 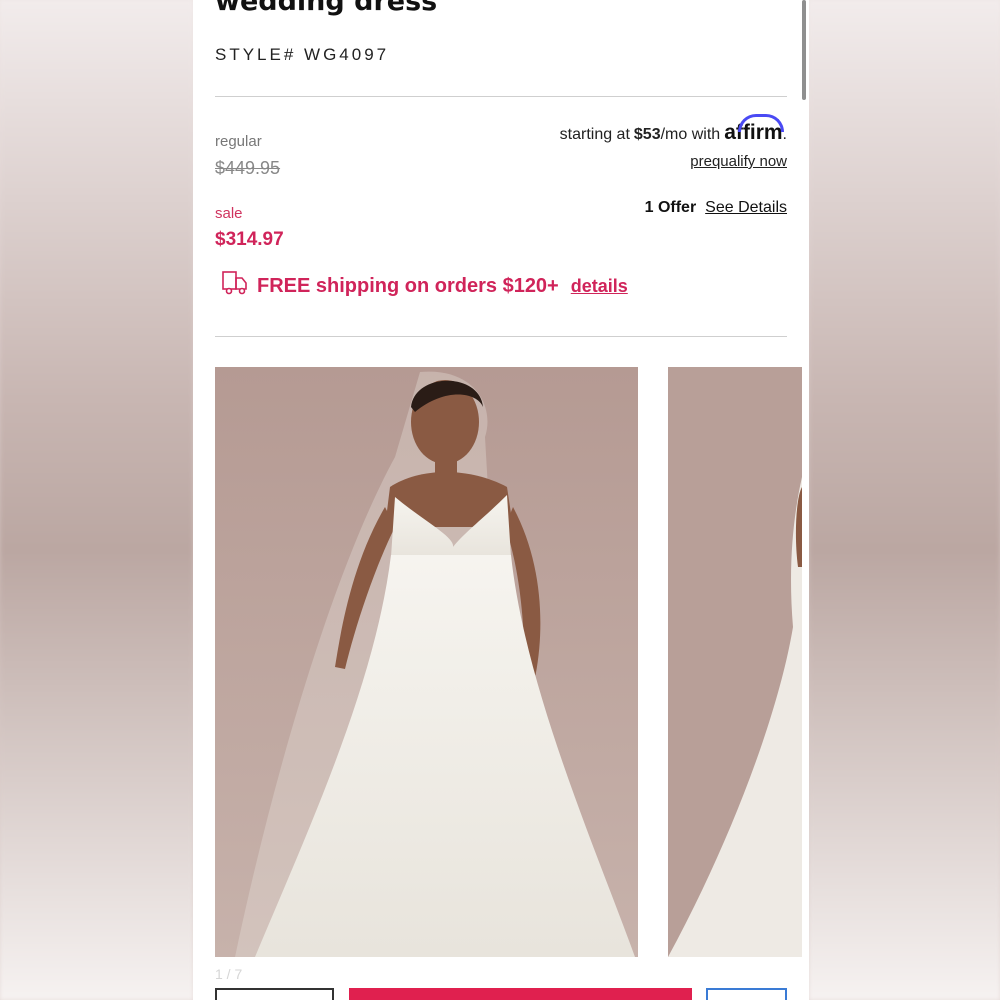 What do you see at coordinates (690, 134) in the screenshot?
I see `affirm-suffix: /mo with` at bounding box center [690, 134].